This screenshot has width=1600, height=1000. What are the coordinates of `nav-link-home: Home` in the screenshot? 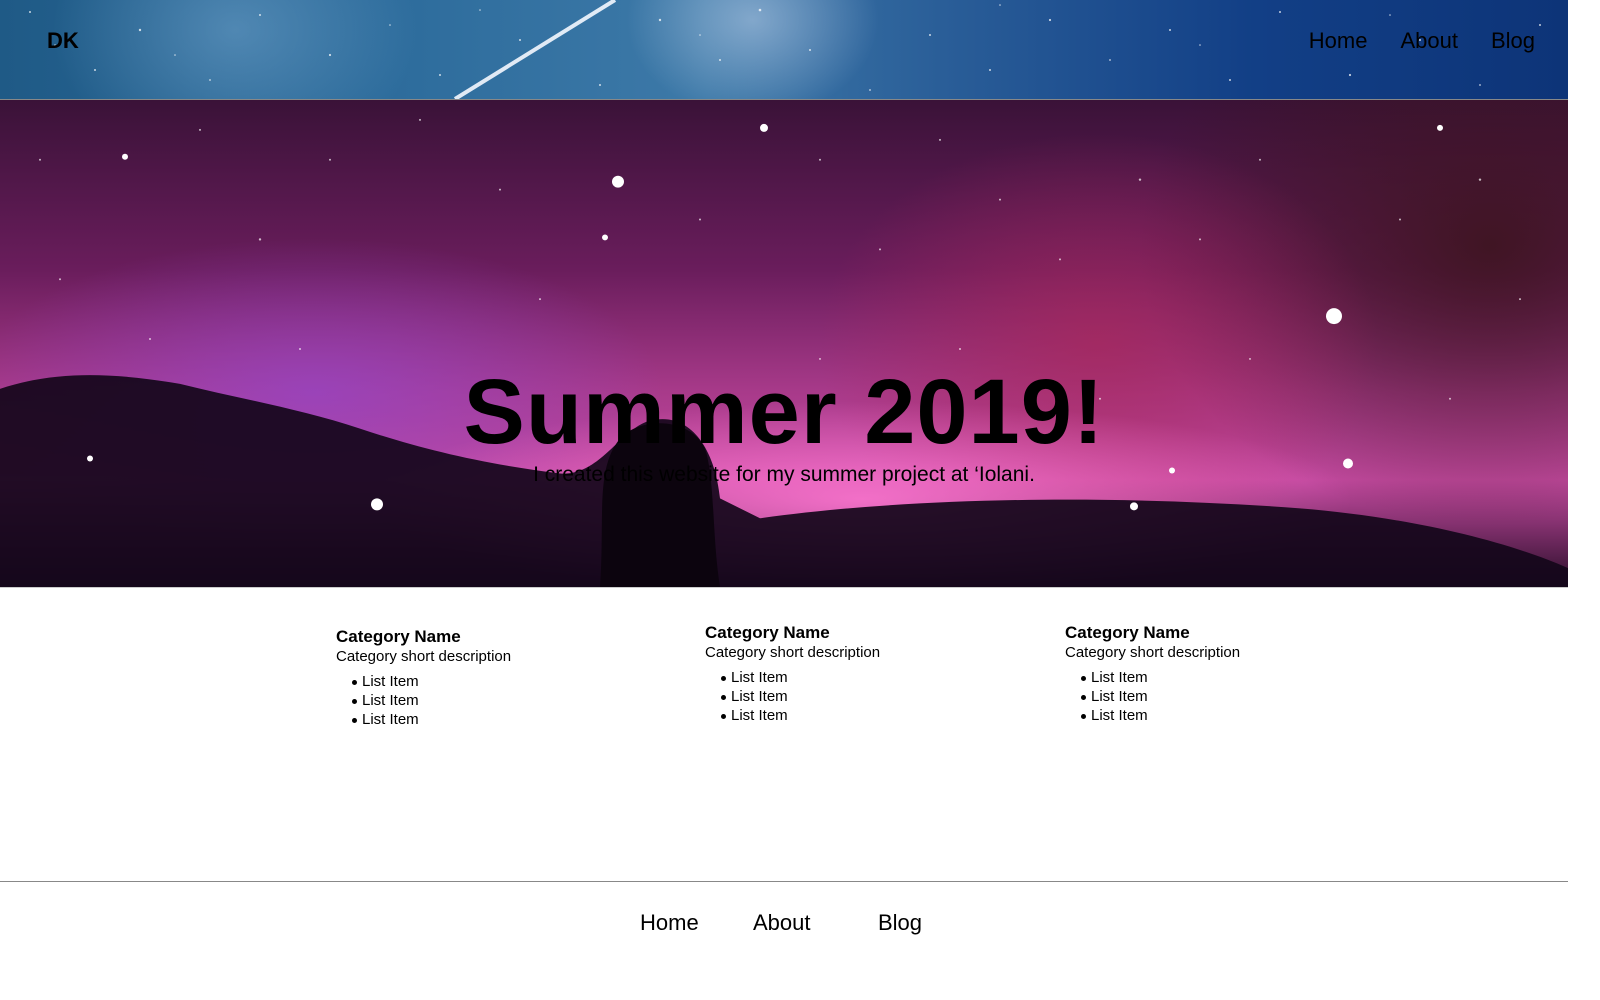 It's located at (1338, 41).